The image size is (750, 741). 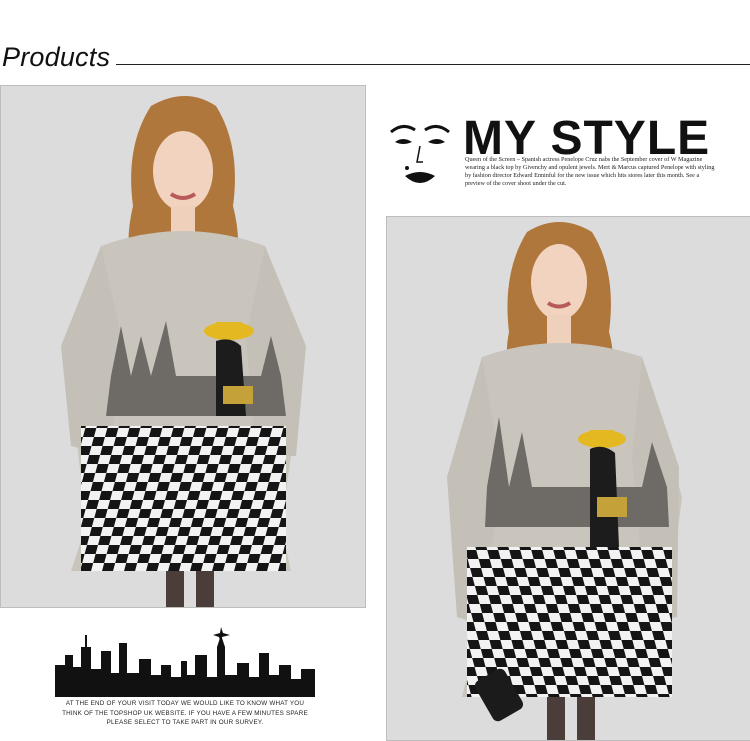 What do you see at coordinates (433, 64) in the screenshot?
I see `heading-divider` at bounding box center [433, 64].